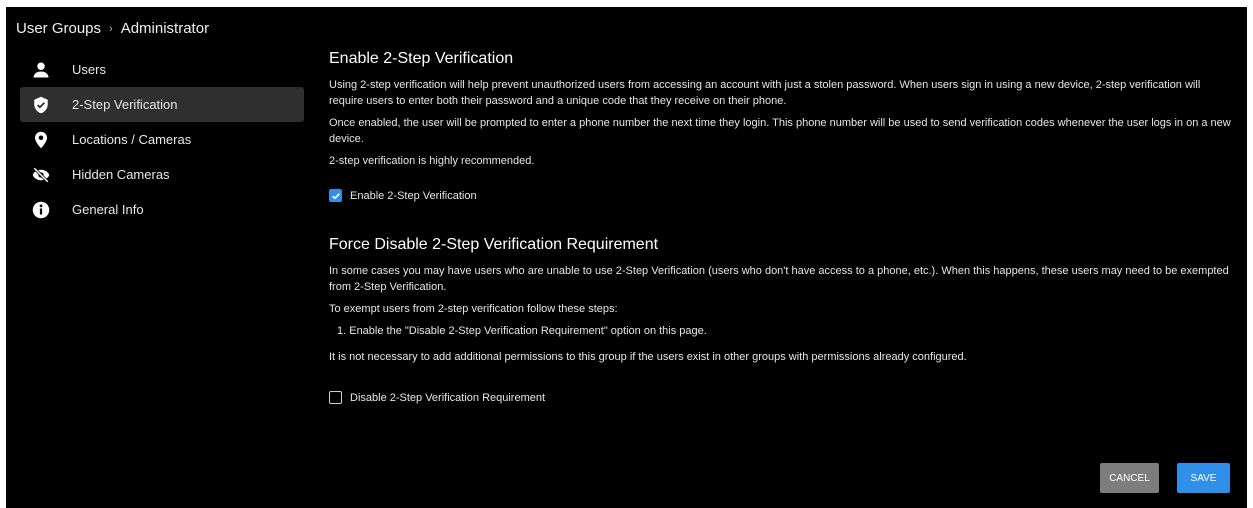 This screenshot has width=1253, height=508. What do you see at coordinates (41, 210) in the screenshot?
I see `info-icon` at bounding box center [41, 210].